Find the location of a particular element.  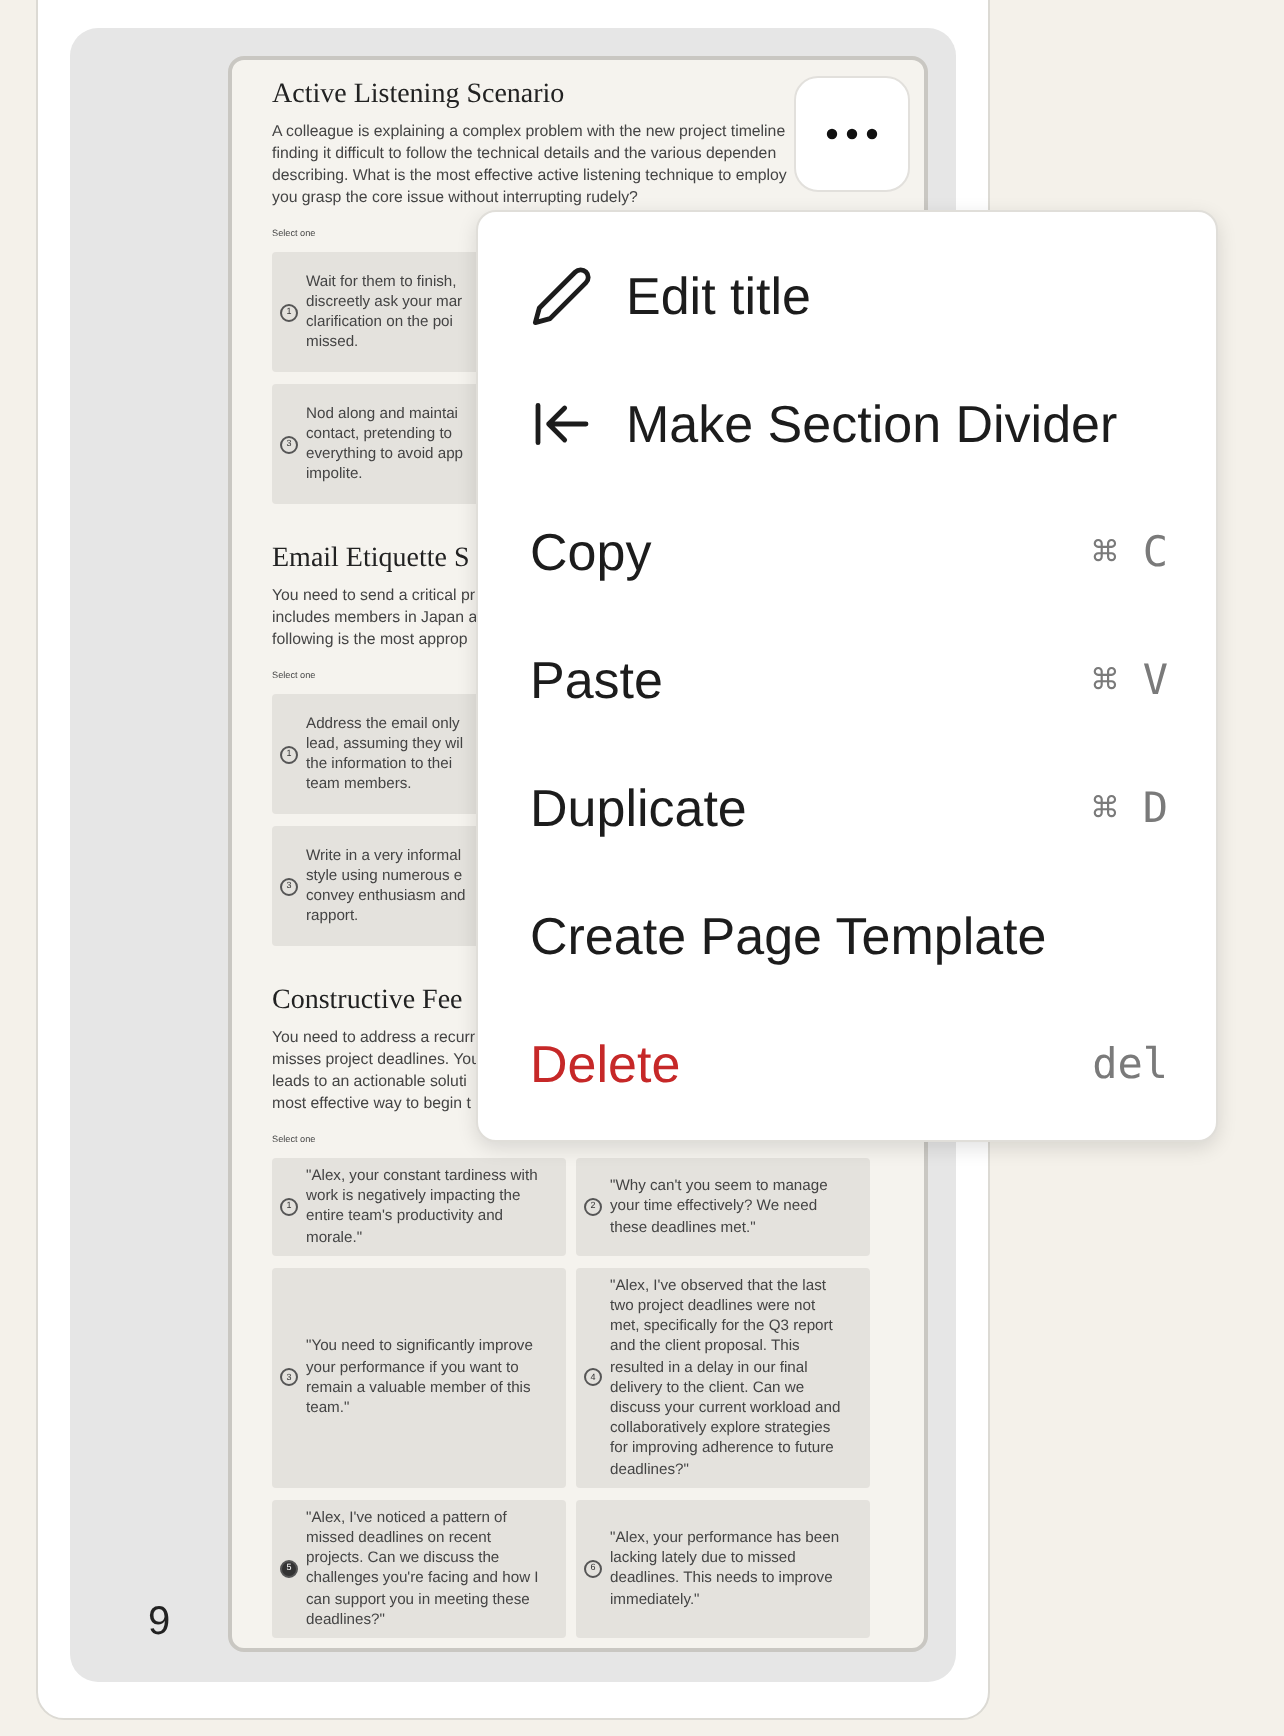

menu-item-label: Copy is located at coordinates (591, 552).